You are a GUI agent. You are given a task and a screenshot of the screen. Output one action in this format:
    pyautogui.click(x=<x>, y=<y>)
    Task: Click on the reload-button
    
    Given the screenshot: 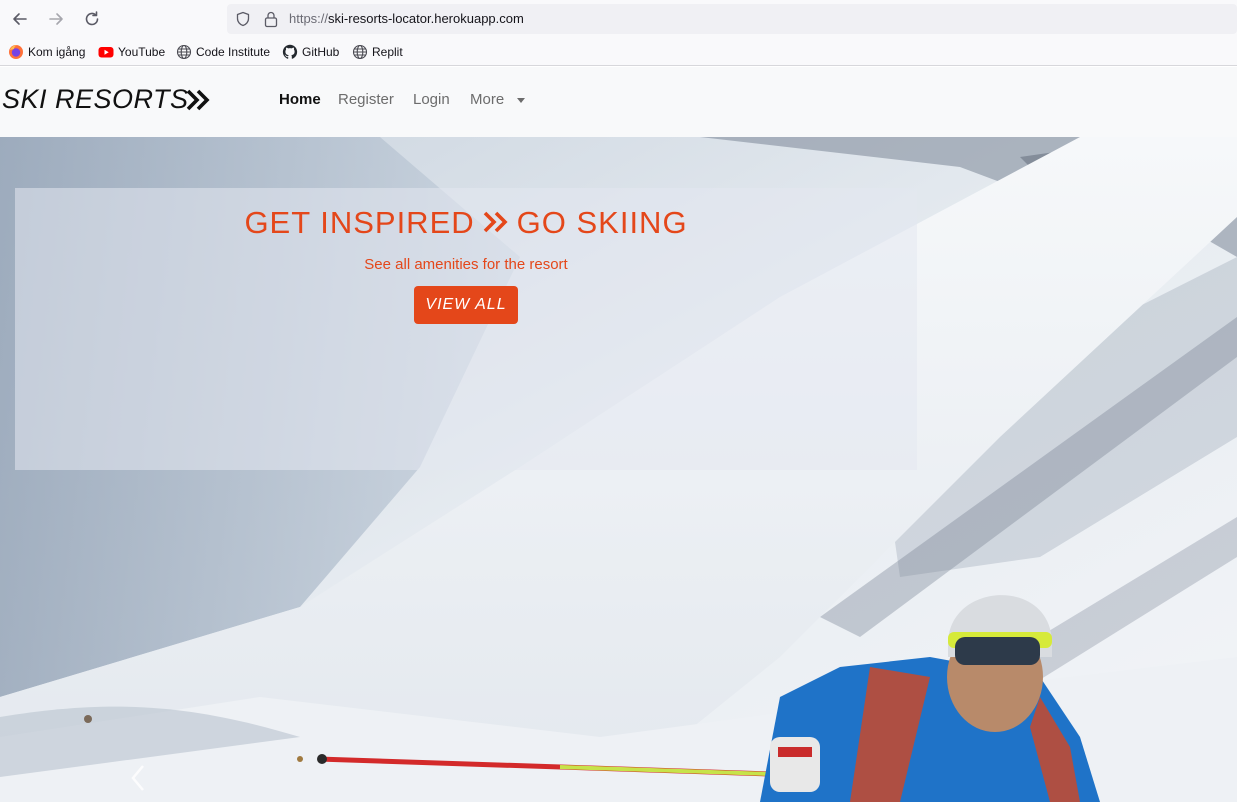 What is the action you would take?
    pyautogui.click(x=92, y=19)
    